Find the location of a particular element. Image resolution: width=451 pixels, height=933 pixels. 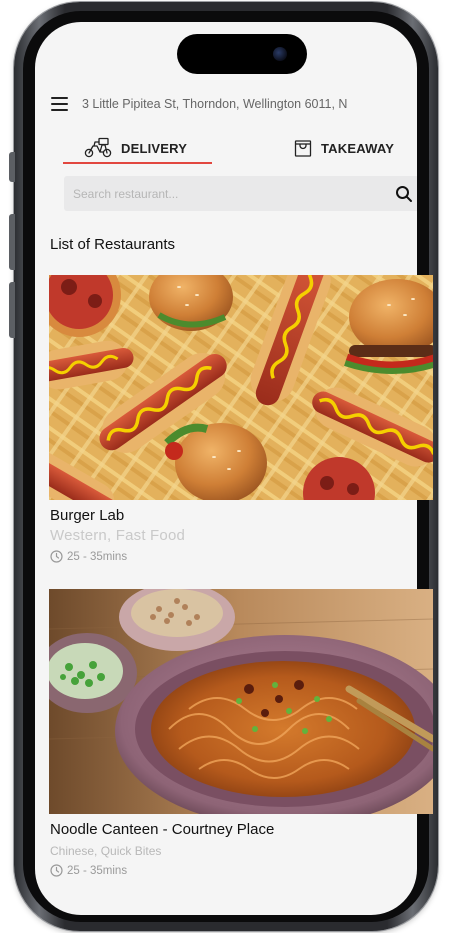

camera-lens is located at coordinates (280, 54).